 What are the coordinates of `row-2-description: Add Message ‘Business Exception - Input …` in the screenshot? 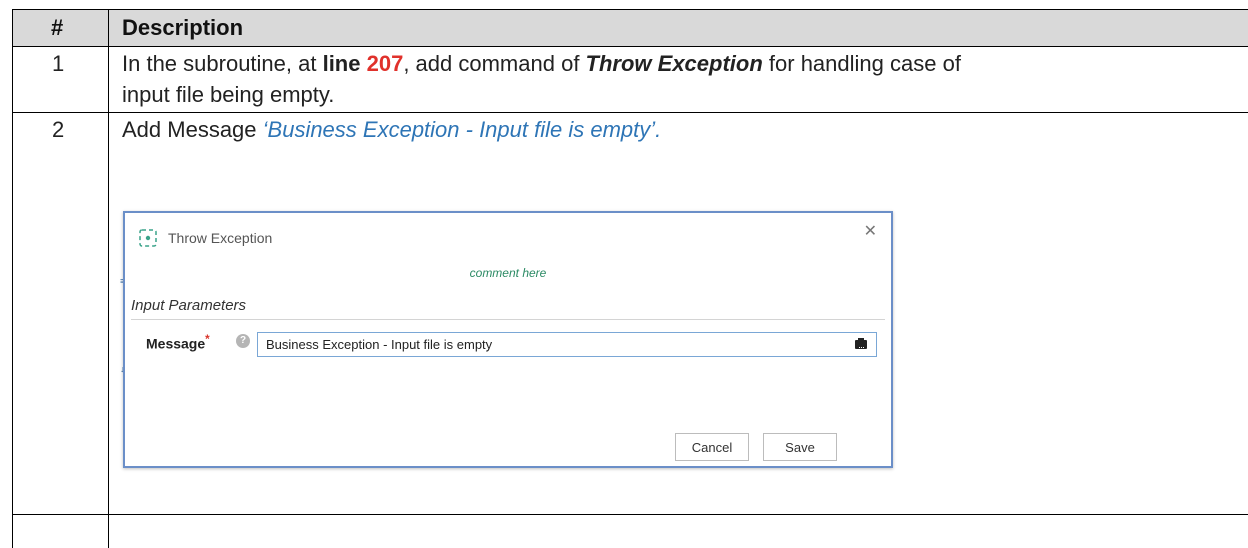 It's located at (391, 130).